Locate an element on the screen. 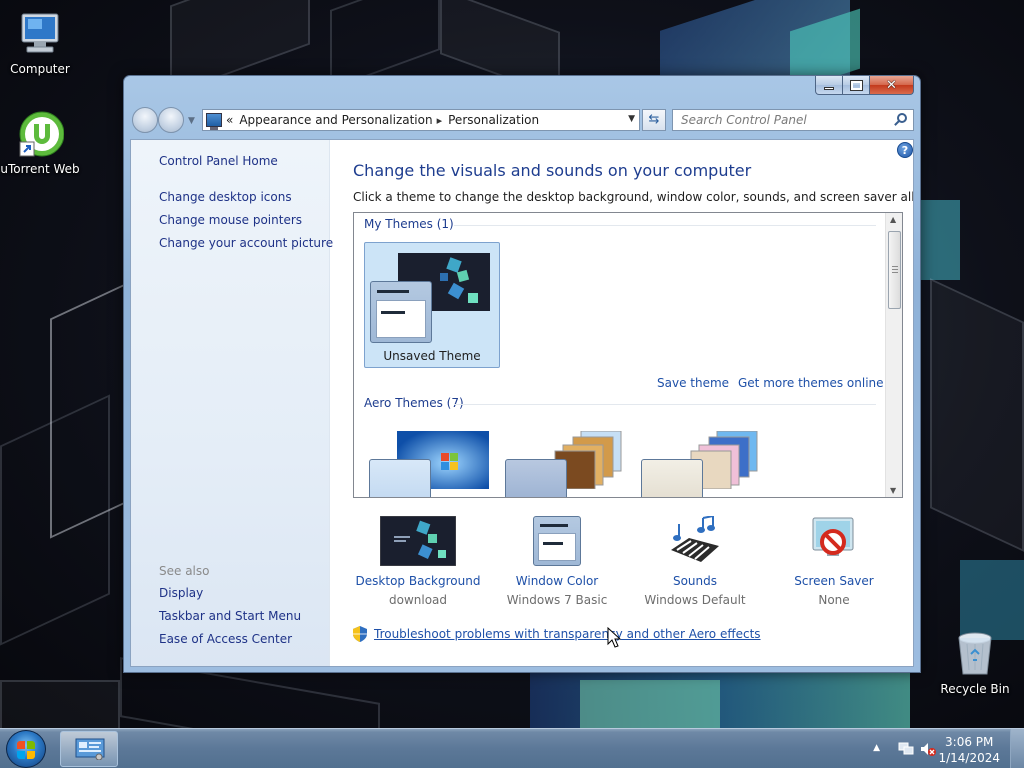 The image size is (1024, 768). theme-tile-aero-characters is located at coordinates (704, 459).